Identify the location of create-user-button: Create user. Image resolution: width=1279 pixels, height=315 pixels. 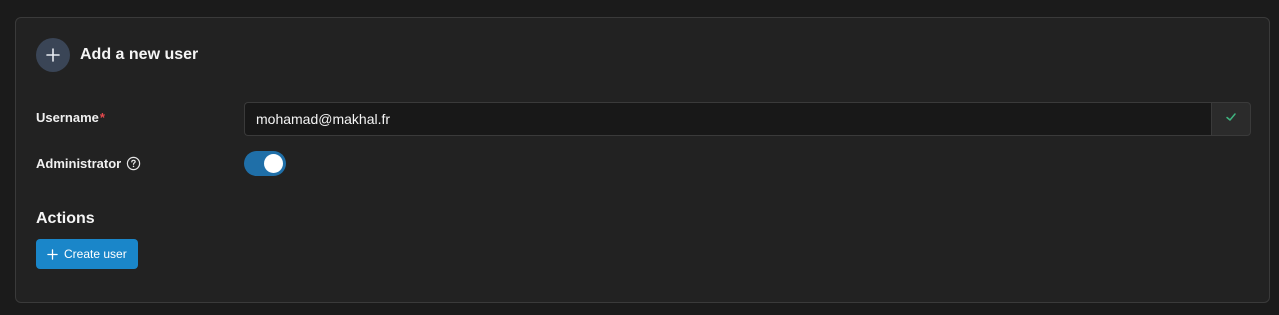
(87, 254).